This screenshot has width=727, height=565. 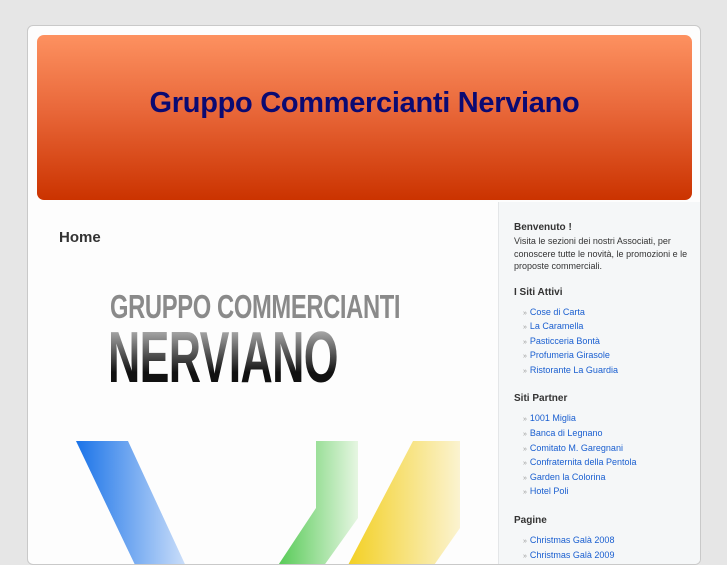 What do you see at coordinates (611, 326) in the screenshot?
I see `list-item: » La Caramella` at bounding box center [611, 326].